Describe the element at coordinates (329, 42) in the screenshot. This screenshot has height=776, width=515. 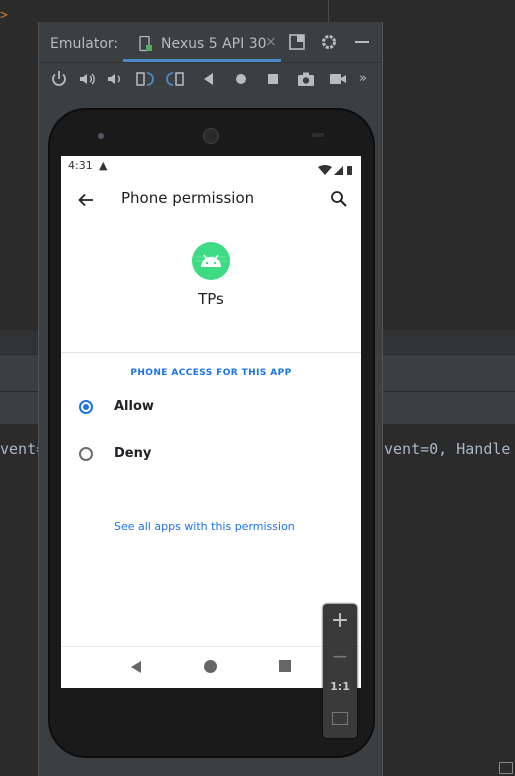
I see `gear-icon` at that location.